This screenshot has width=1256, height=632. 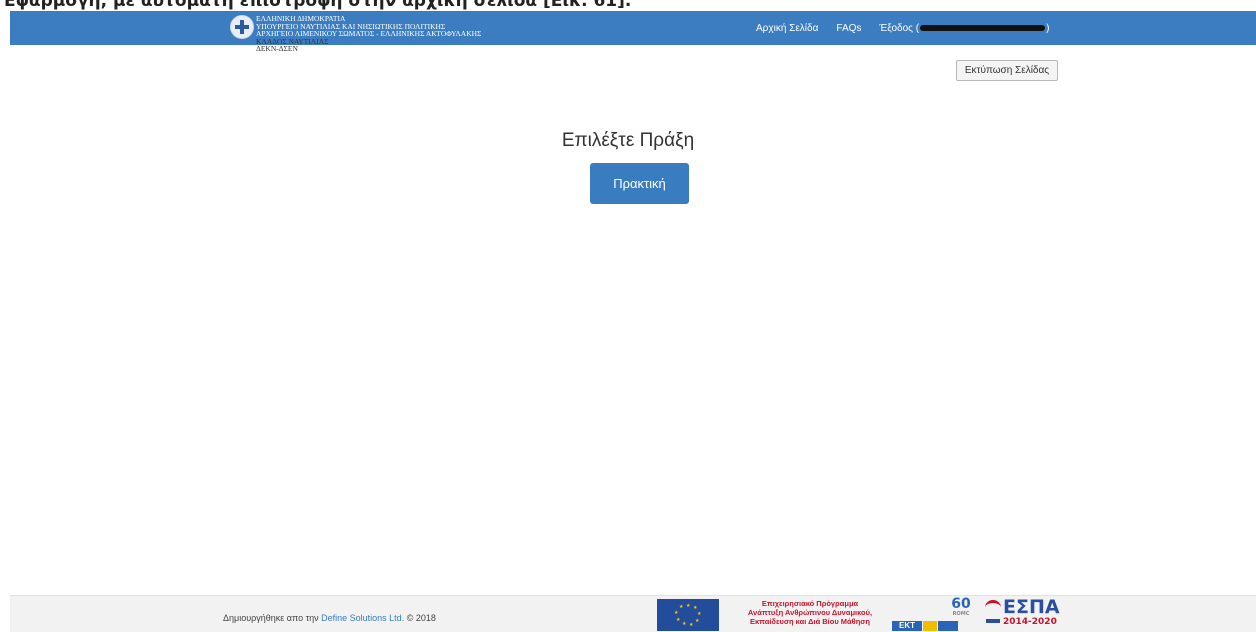 What do you see at coordinates (688, 615) in the screenshot?
I see `eu-flag-logo: ★ ★ ★ ★ ★ ★ ★ ★ ★` at bounding box center [688, 615].